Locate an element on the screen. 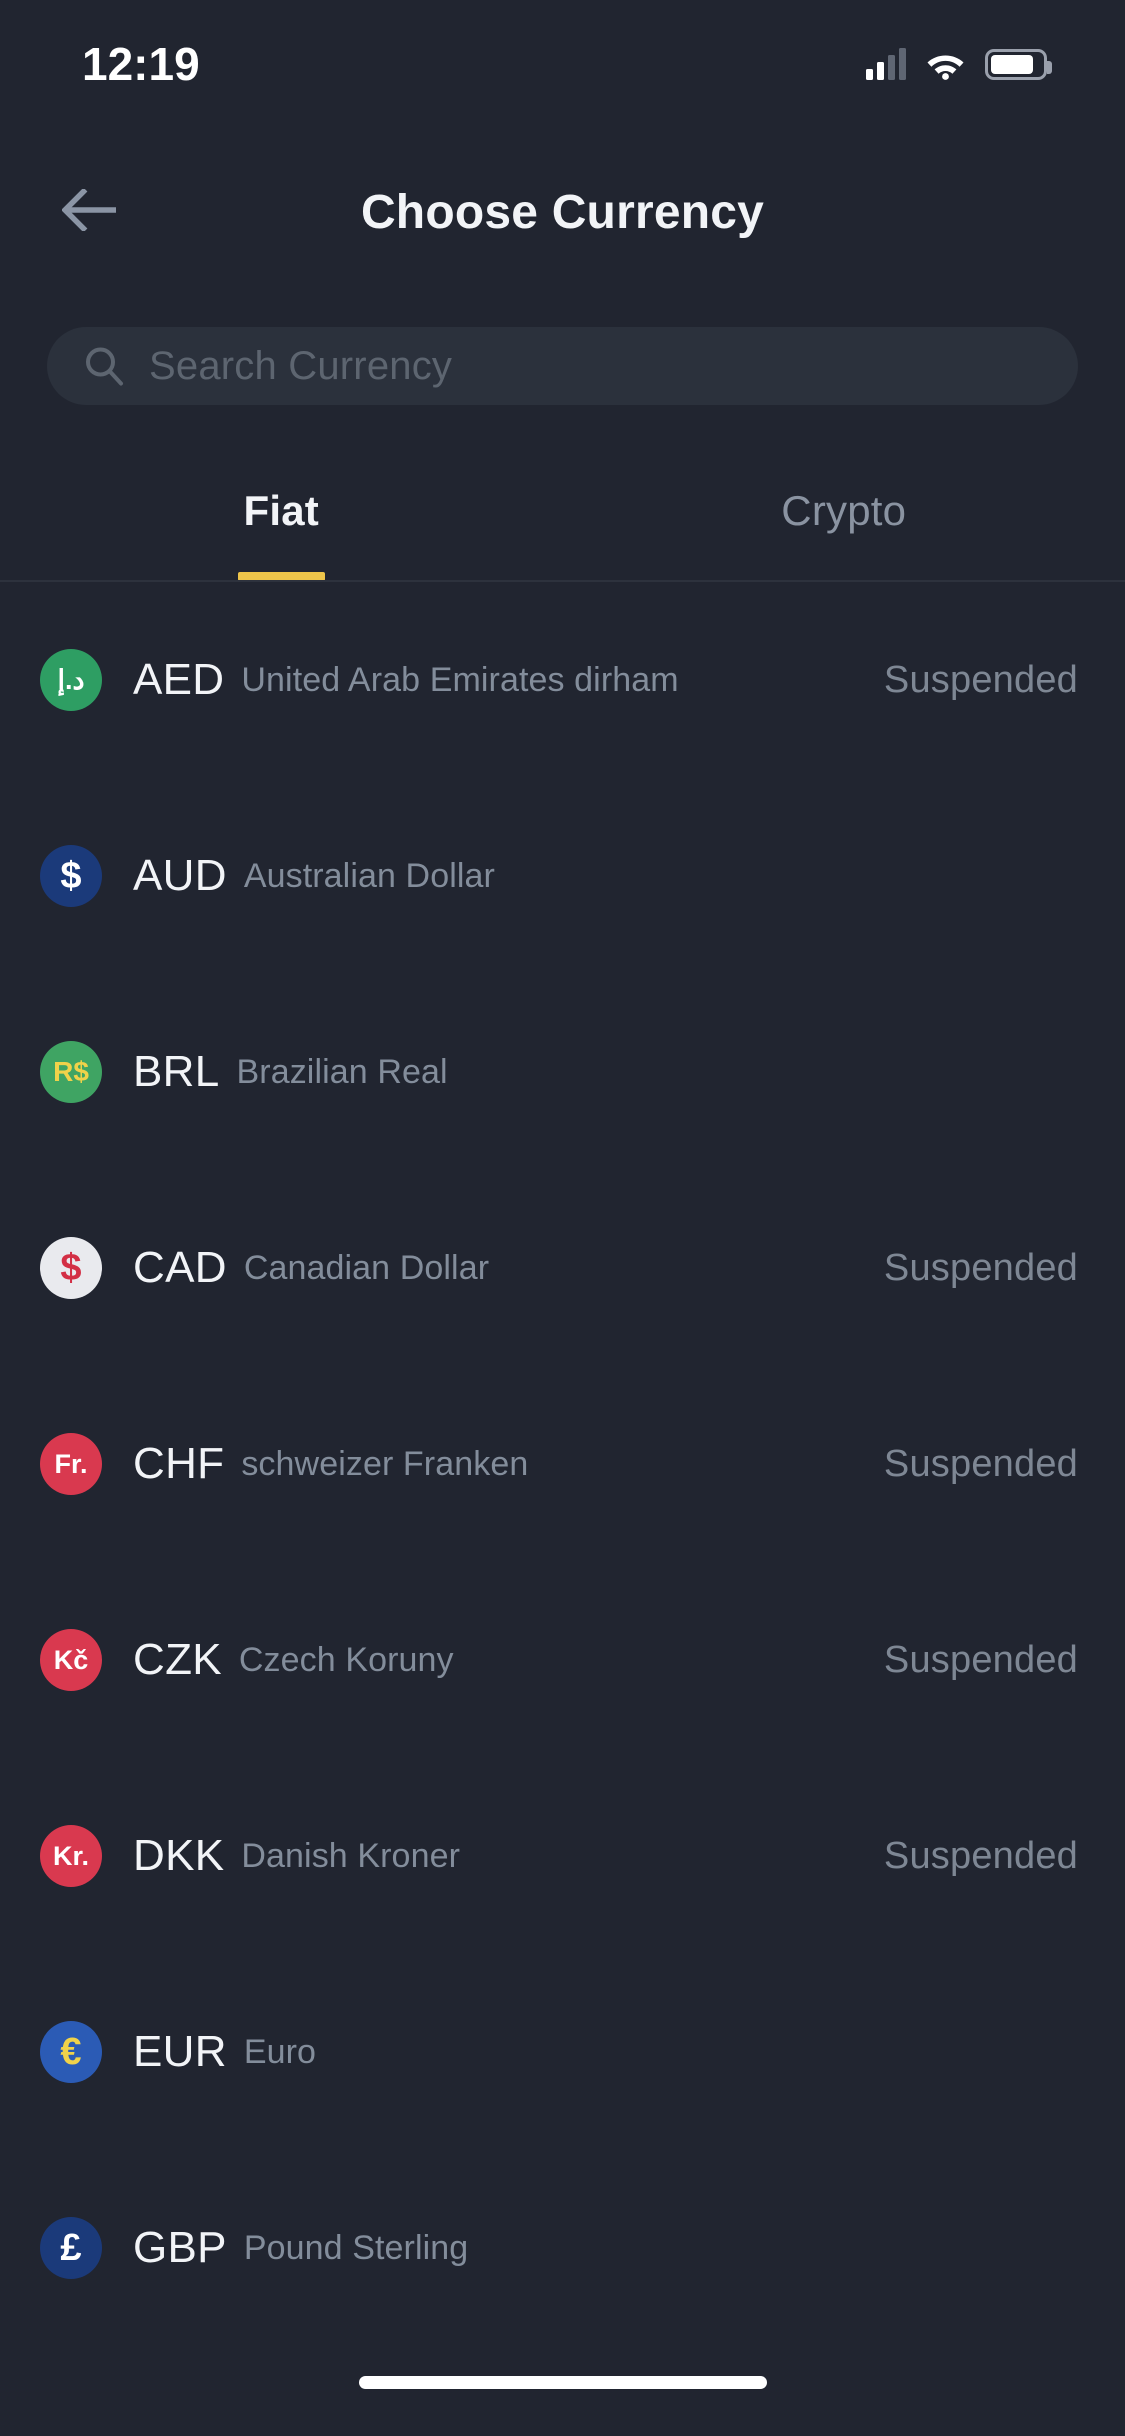 This screenshot has height=2436, width=1125. currency-code: EUR is located at coordinates (180, 2051).